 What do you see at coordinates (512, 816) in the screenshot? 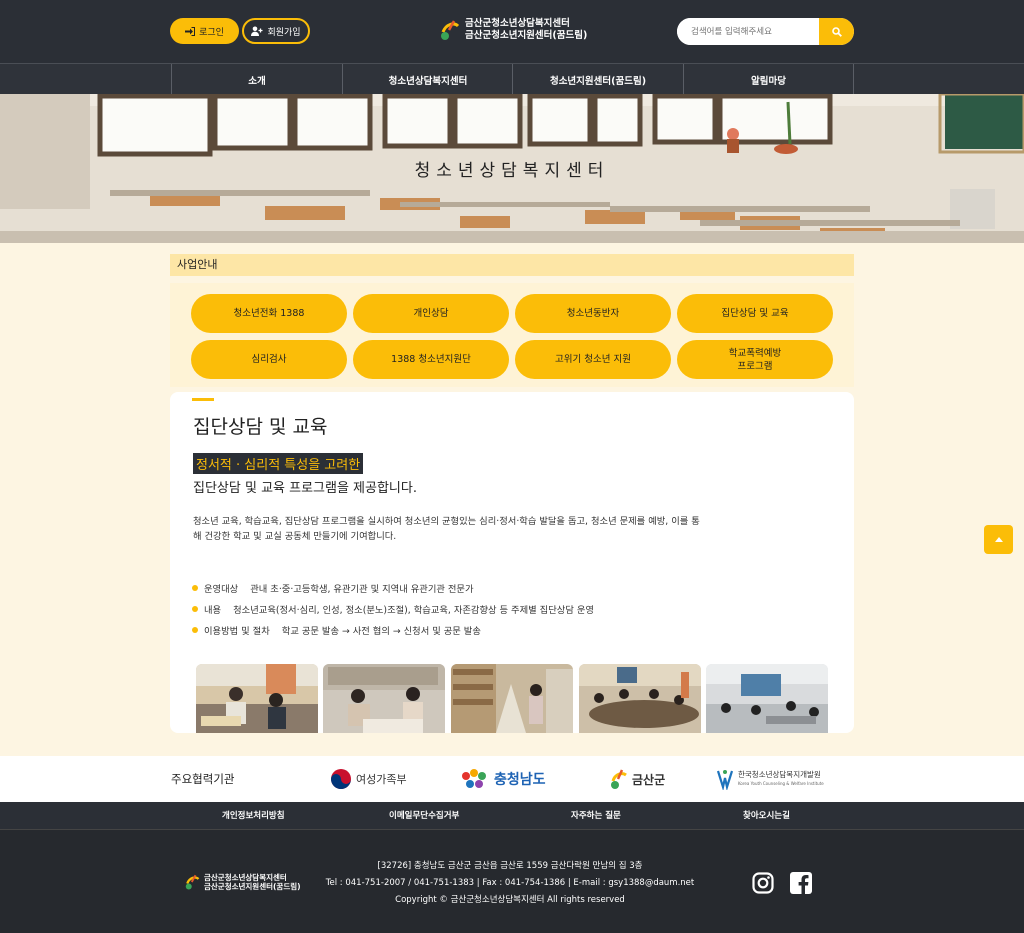
I see `footer-links: 개인정보처리방침 이메일무단수집거부 자주하는 질문 찾아오시는길` at bounding box center [512, 816].